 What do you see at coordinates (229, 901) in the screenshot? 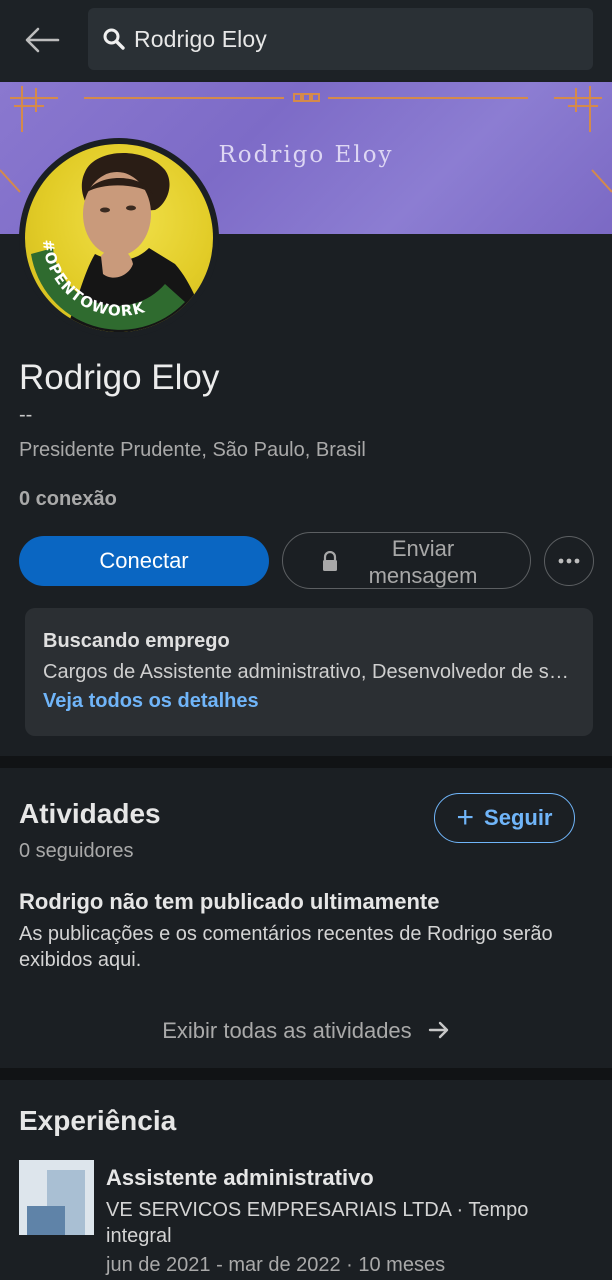
I see `no-posts-title: Rodrigo não tem publicado ultimamente` at bounding box center [229, 901].